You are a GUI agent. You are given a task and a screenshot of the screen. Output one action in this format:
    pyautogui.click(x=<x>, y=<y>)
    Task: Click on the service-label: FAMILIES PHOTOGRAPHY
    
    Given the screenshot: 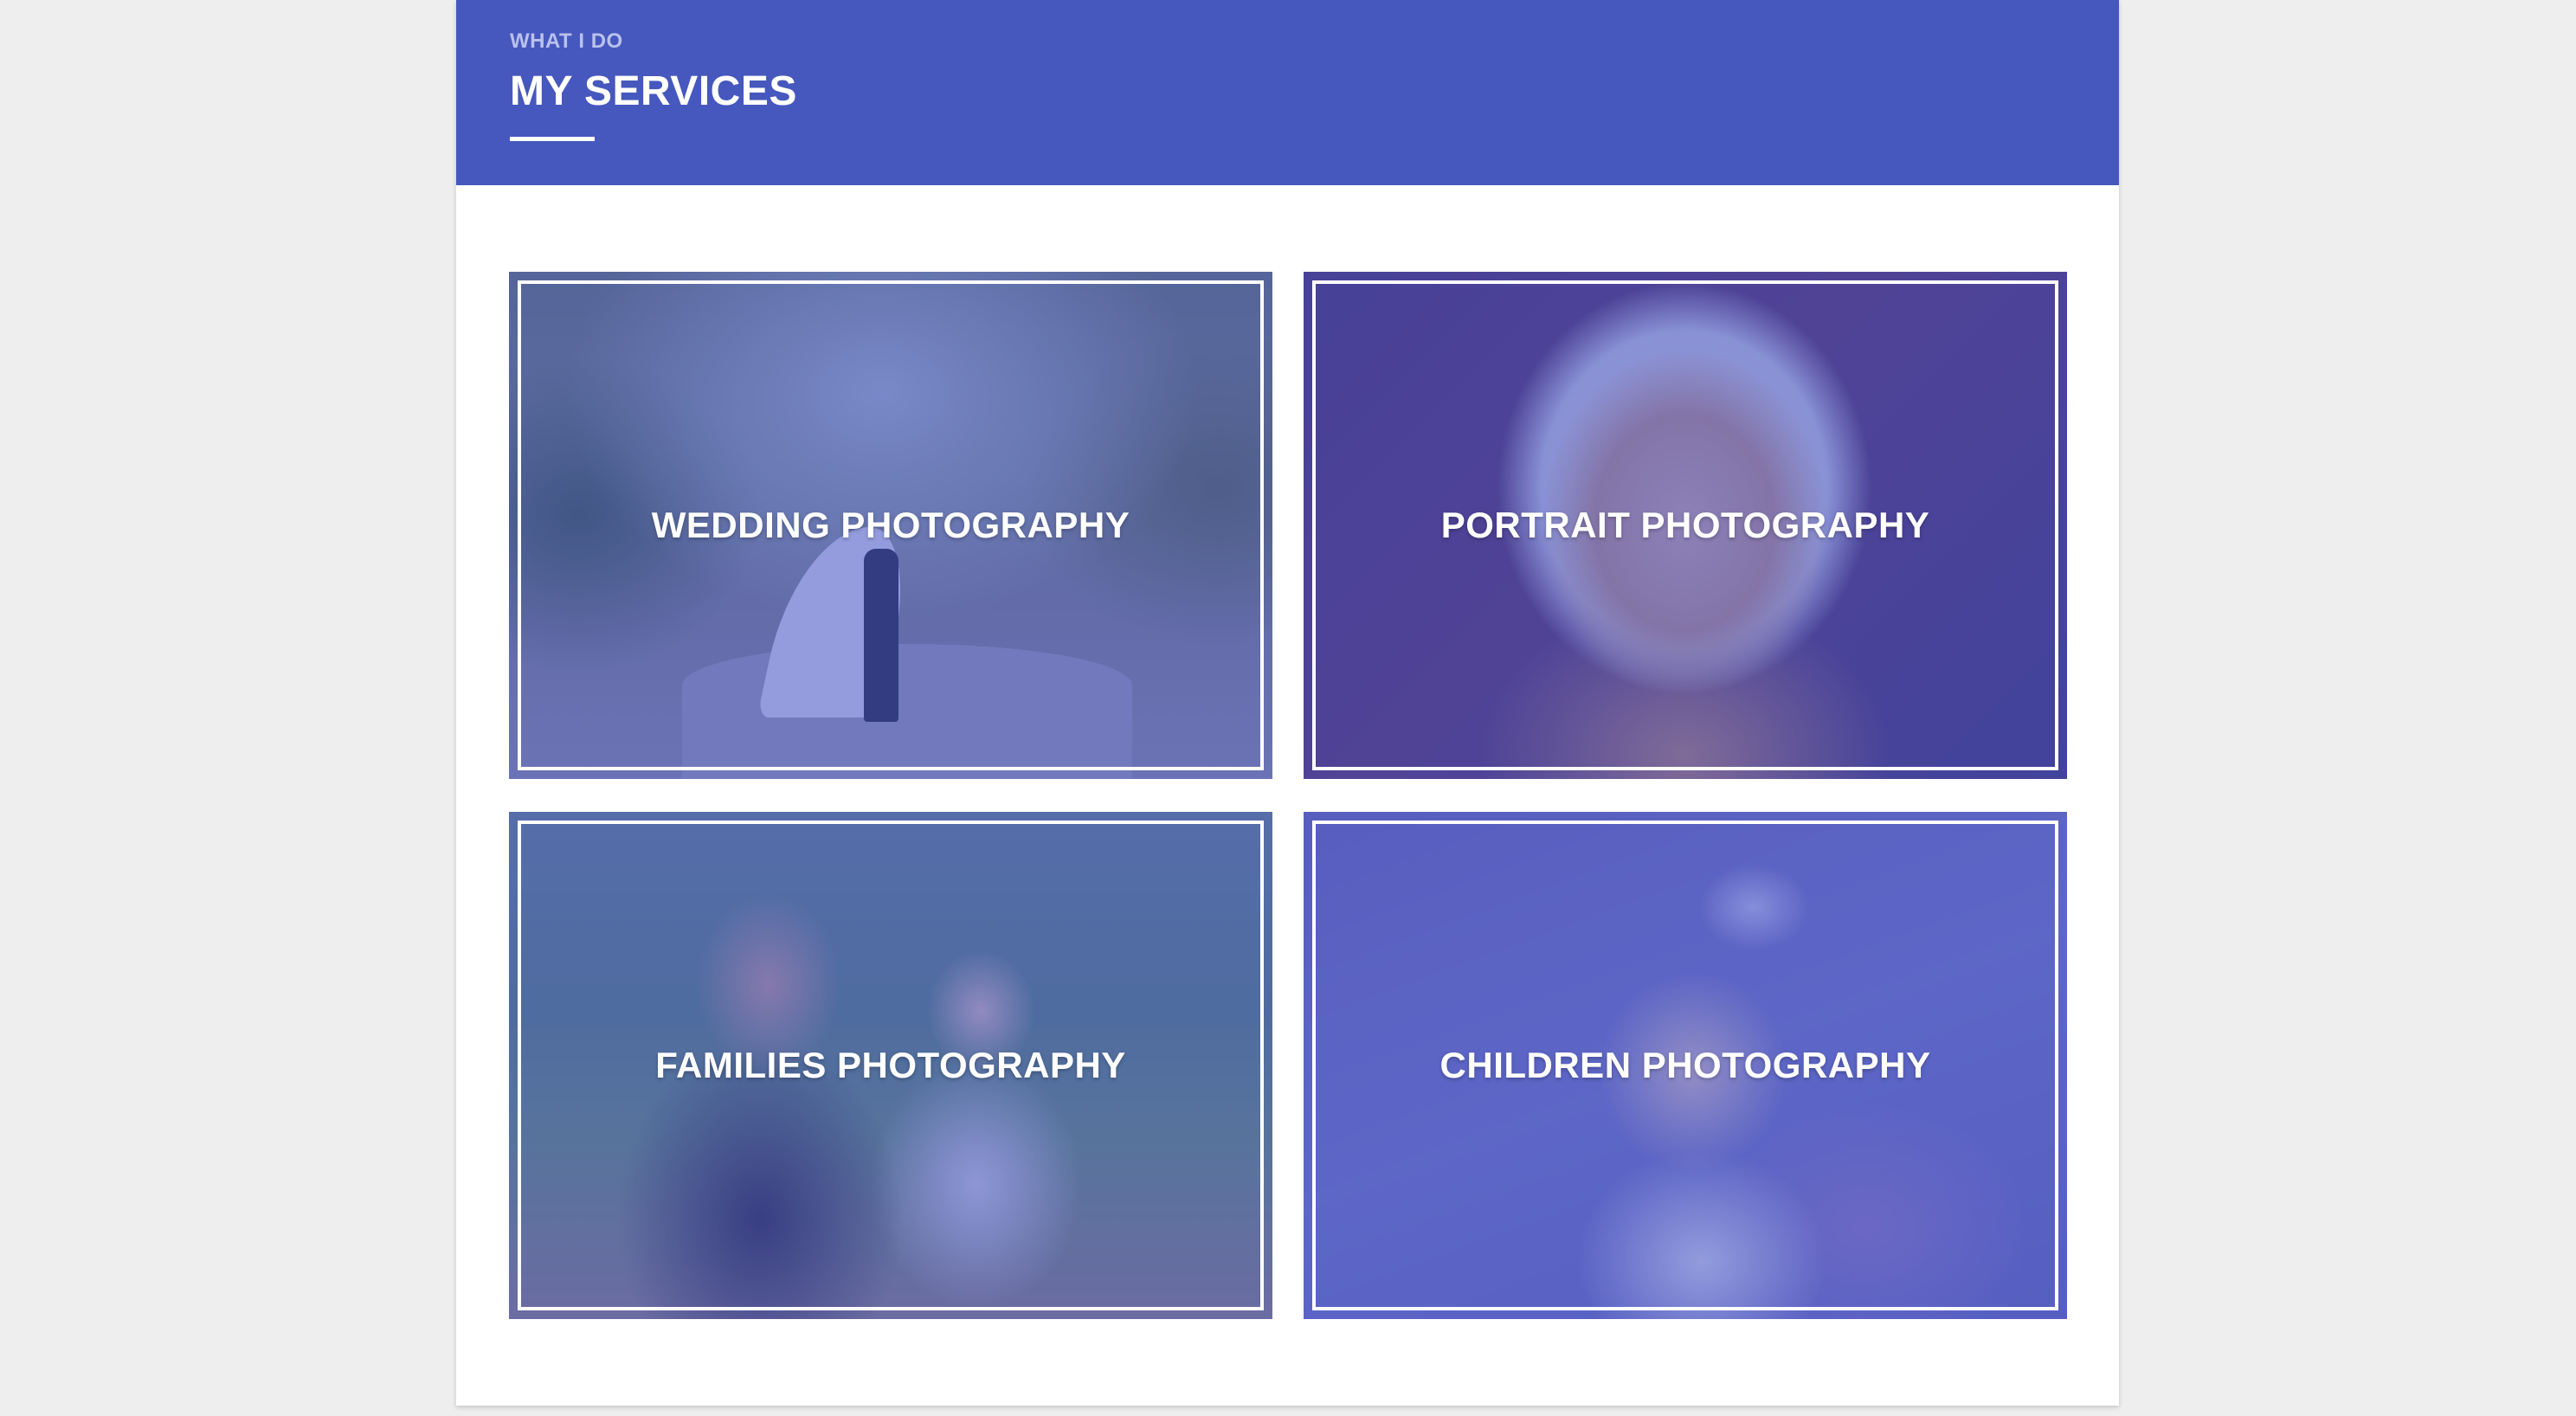 What is the action you would take?
    pyautogui.click(x=890, y=1065)
    